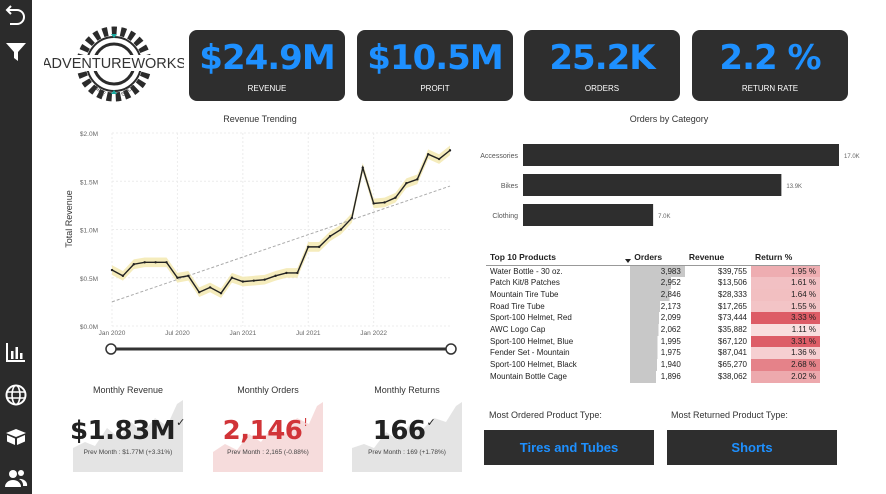 The height and width of the screenshot is (494, 886). Describe the element at coordinates (569, 447) in the screenshot. I see `most-ordered-value: Tires and Tubes` at that location.